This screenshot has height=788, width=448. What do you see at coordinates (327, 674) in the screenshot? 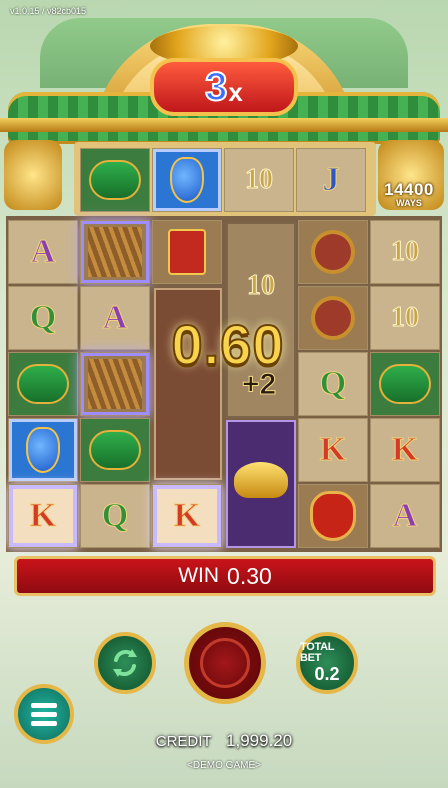
I see `total-bet-value: 0.2` at bounding box center [327, 674].